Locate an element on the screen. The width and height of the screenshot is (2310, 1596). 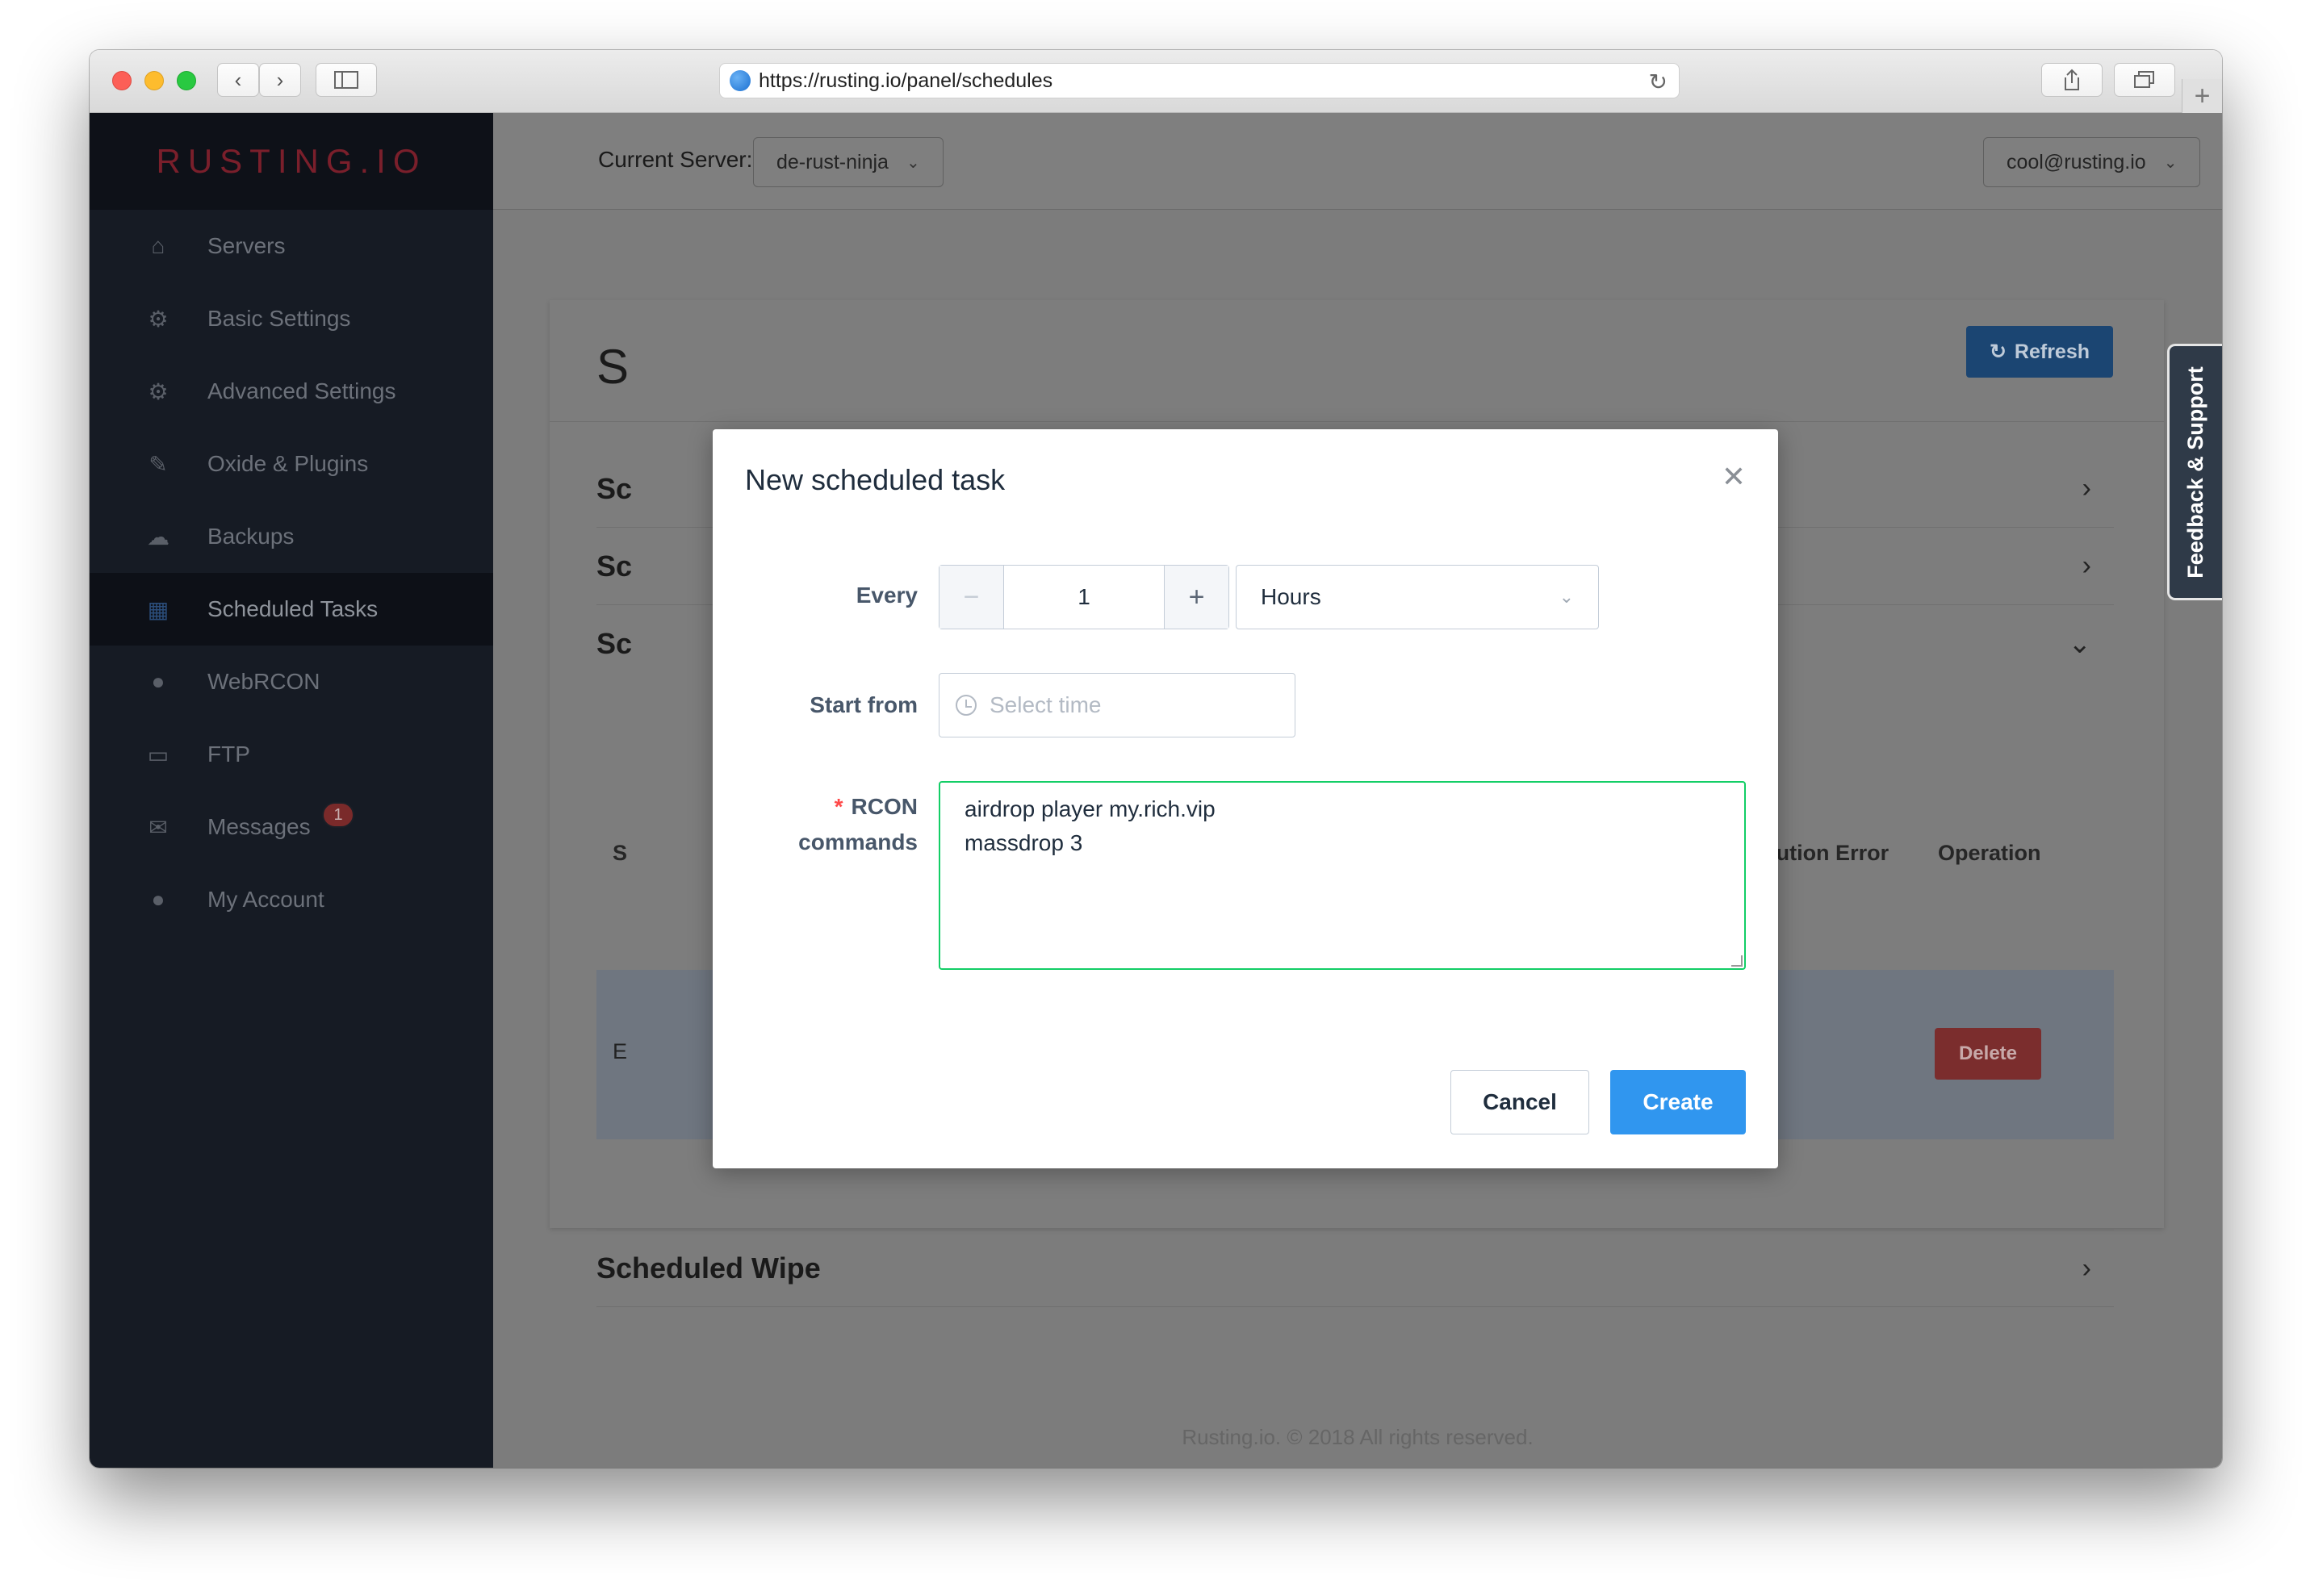
sidebar-item-advanced-settings: ⚙ Advanced Settings is located at coordinates (291, 392).